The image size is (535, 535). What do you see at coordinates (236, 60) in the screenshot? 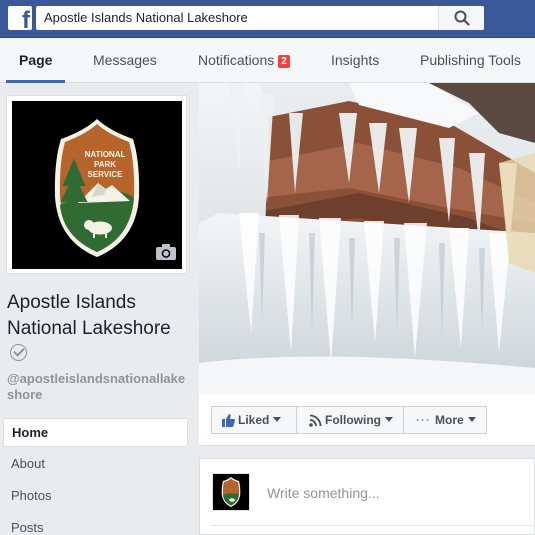
I see `tab-notifications-label: Notifications` at bounding box center [236, 60].